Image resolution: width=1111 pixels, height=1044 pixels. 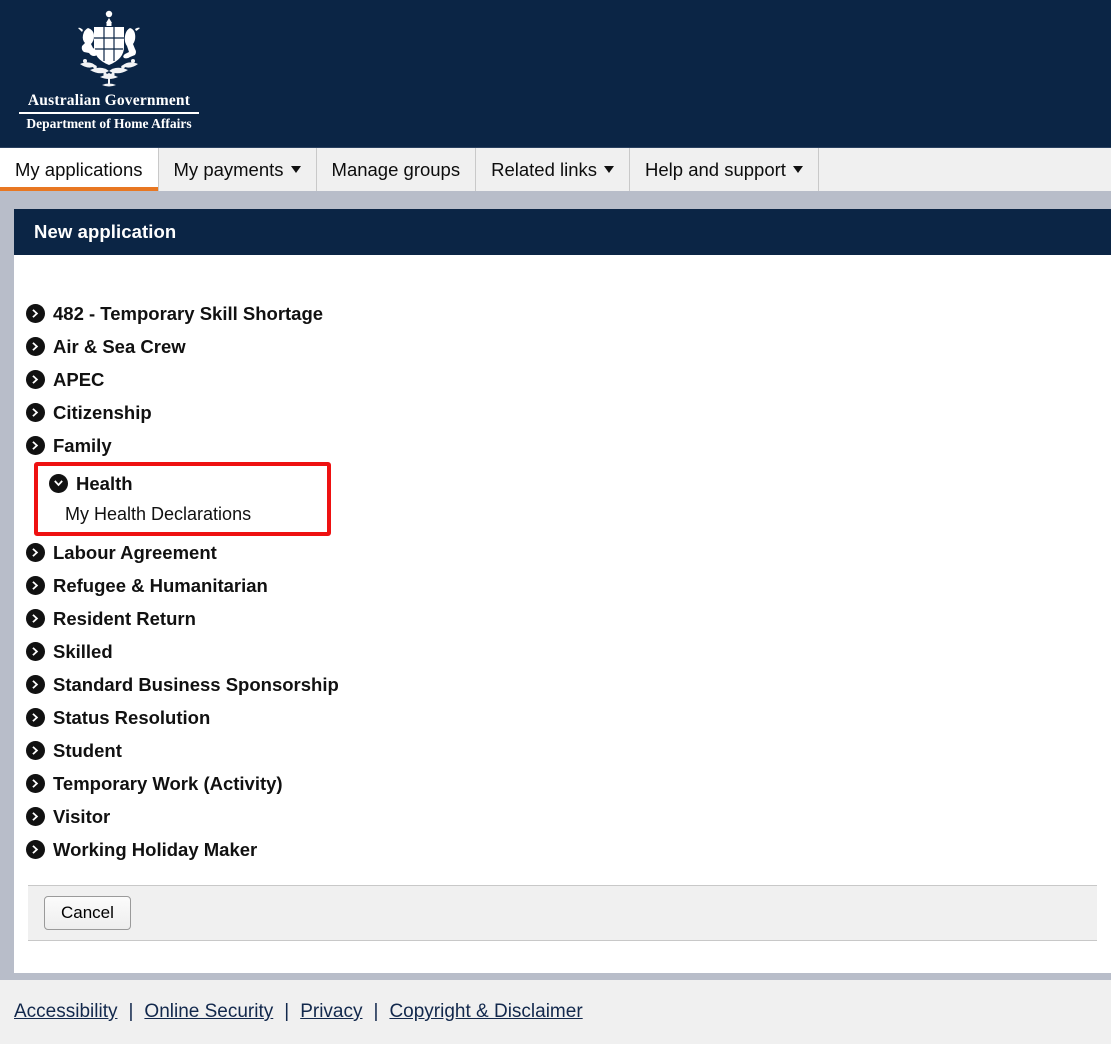 What do you see at coordinates (562, 913) in the screenshot?
I see `form-action-bar: Cancel` at bounding box center [562, 913].